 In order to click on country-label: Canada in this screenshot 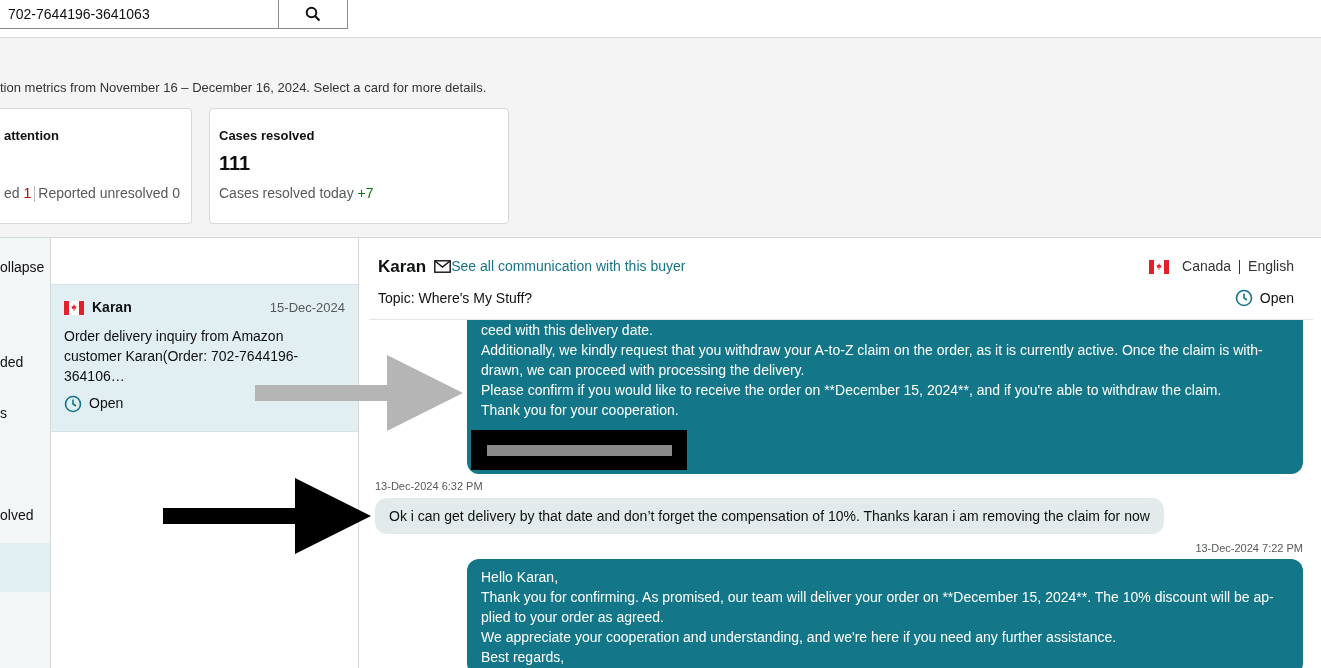, I will do `click(1207, 267)`.